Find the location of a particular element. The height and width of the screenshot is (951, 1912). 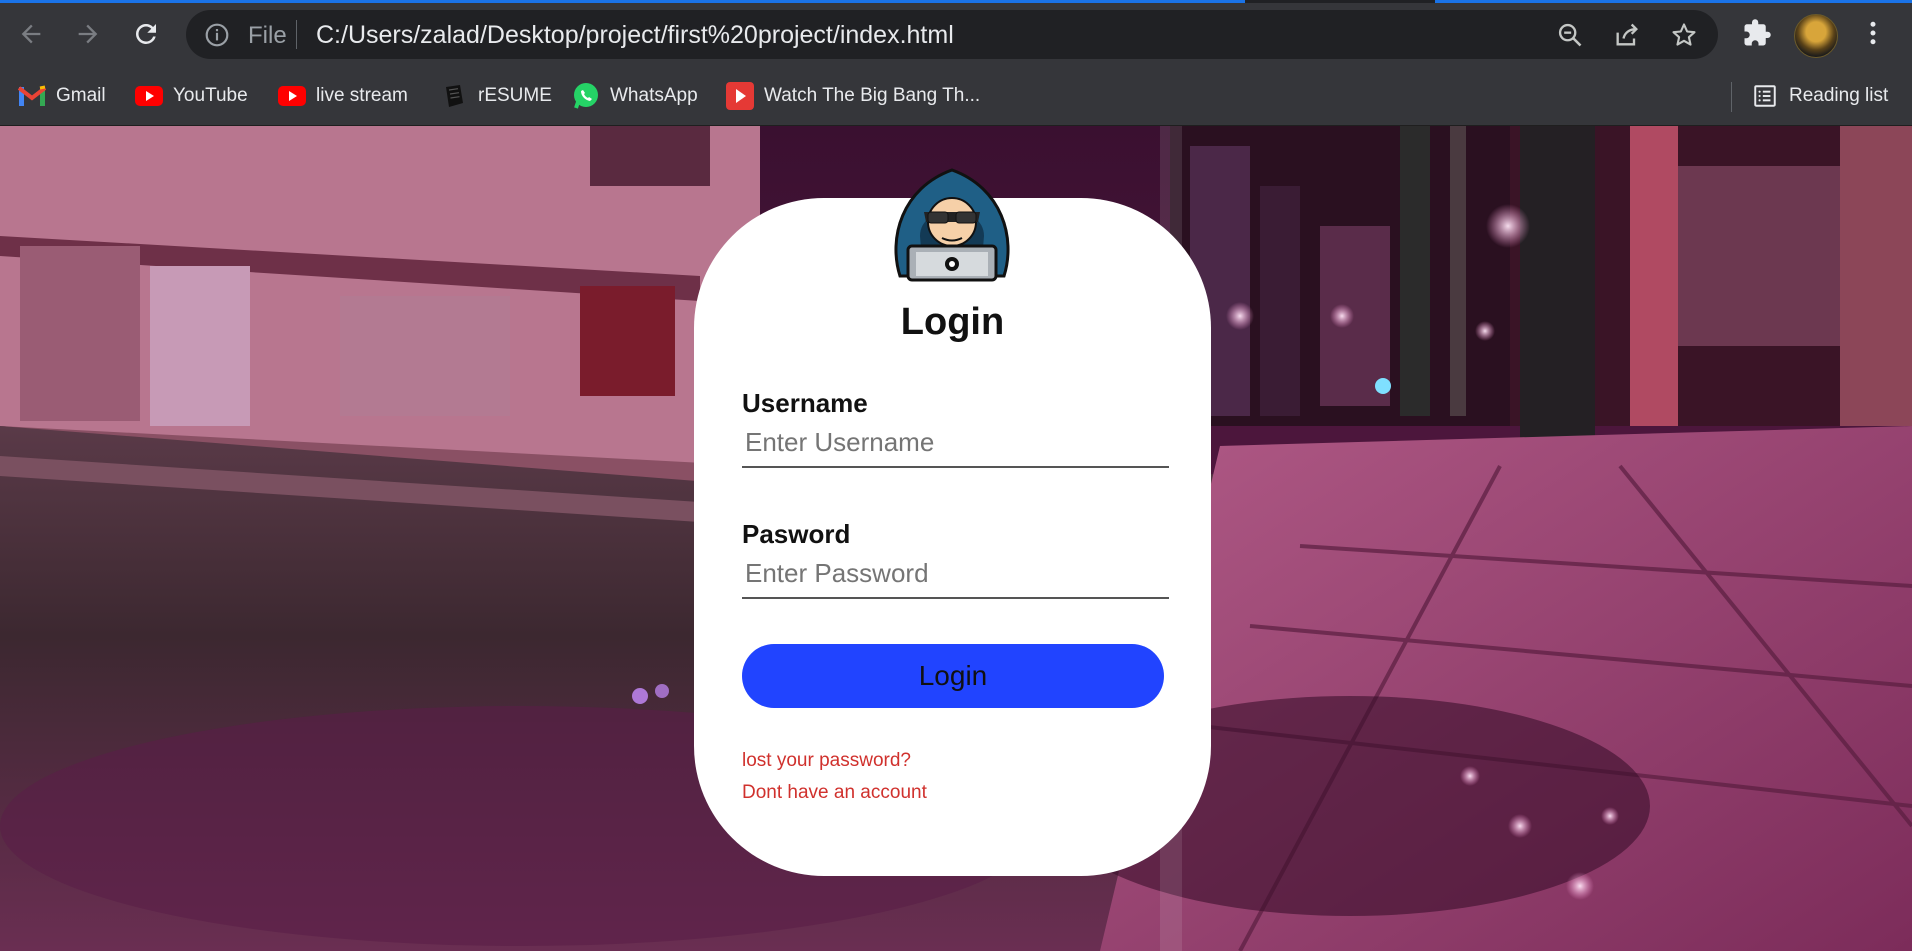

reading-list-icon is located at coordinates (1765, 96).